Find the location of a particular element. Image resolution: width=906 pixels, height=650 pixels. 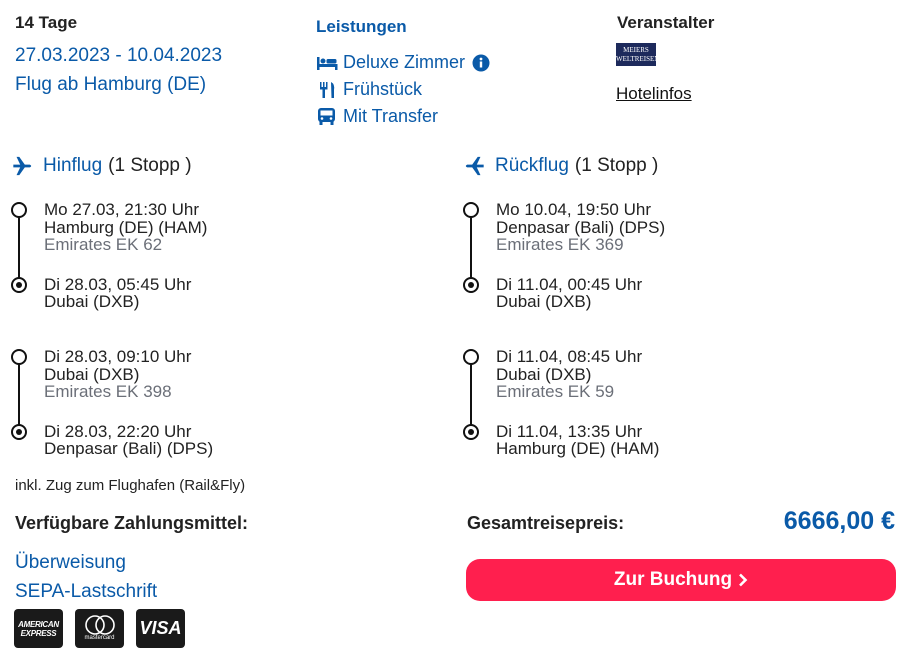

meiers-weltreisen-logo: MEIERS WELTREISEN is located at coordinates (638, 54).